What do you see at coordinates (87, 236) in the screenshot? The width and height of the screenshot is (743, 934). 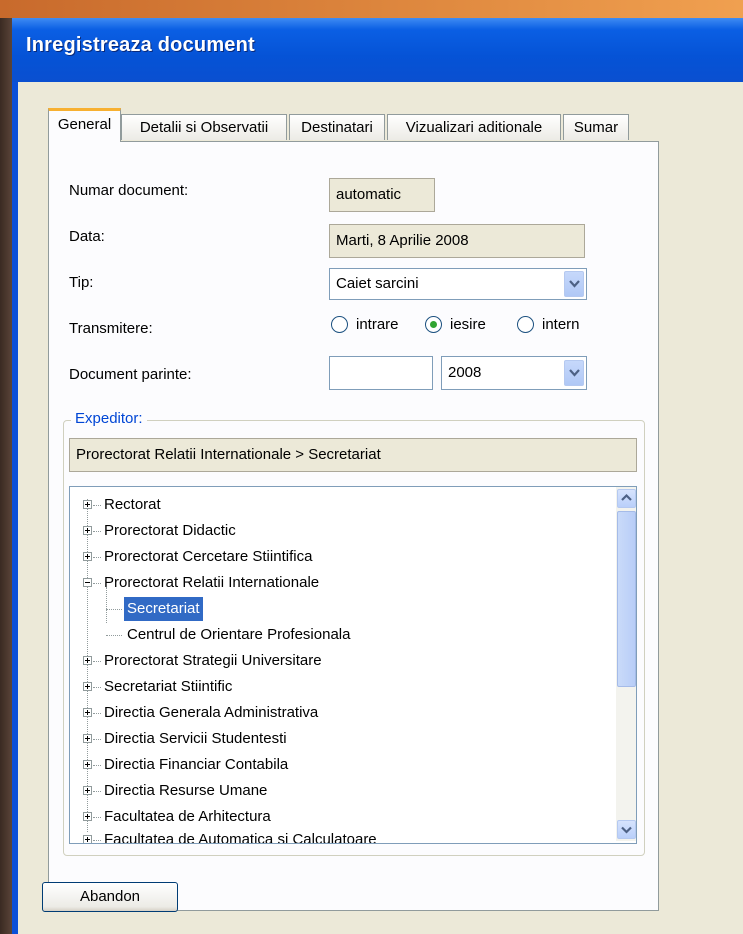 I see `data-label: Data:` at bounding box center [87, 236].